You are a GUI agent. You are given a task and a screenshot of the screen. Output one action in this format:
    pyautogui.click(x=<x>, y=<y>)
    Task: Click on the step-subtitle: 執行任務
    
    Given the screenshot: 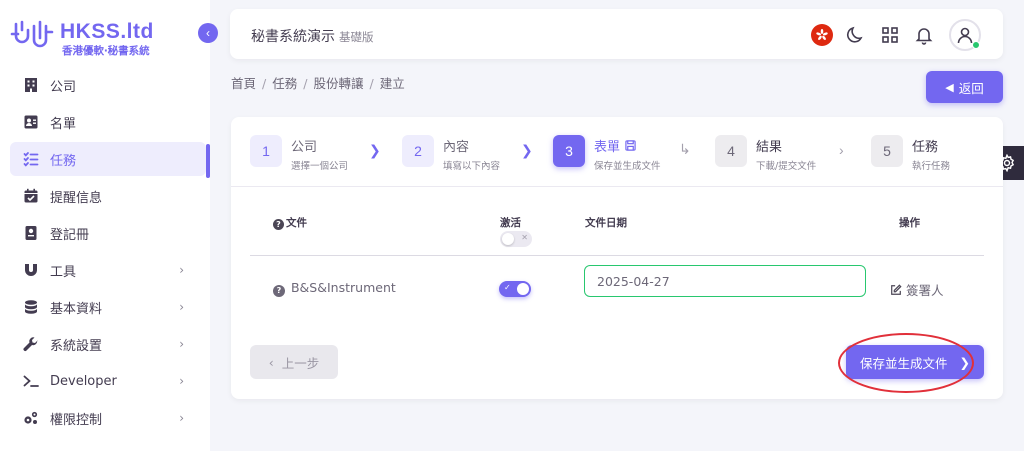 What is the action you would take?
    pyautogui.click(x=931, y=166)
    